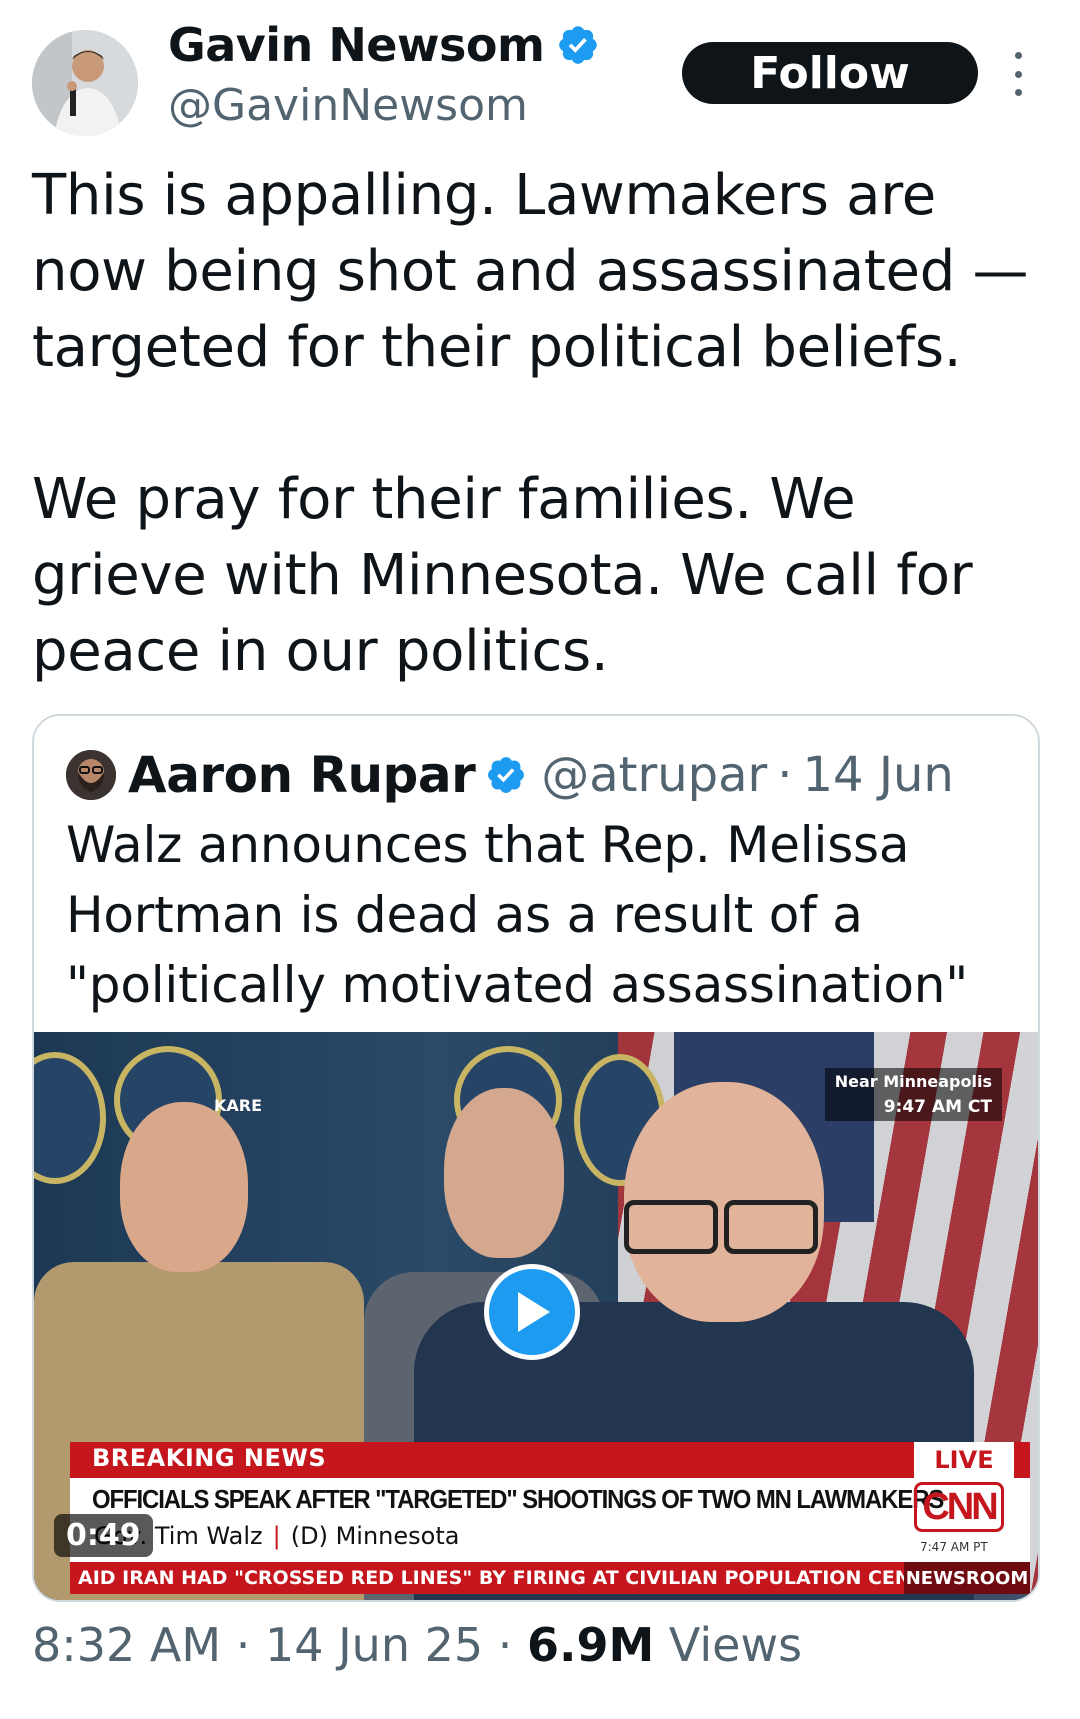 This screenshot has height=1719, width=1080. I want to click on tweet-header: Gavin Newsom @GavinNewsom Follow, so click(540, 75).